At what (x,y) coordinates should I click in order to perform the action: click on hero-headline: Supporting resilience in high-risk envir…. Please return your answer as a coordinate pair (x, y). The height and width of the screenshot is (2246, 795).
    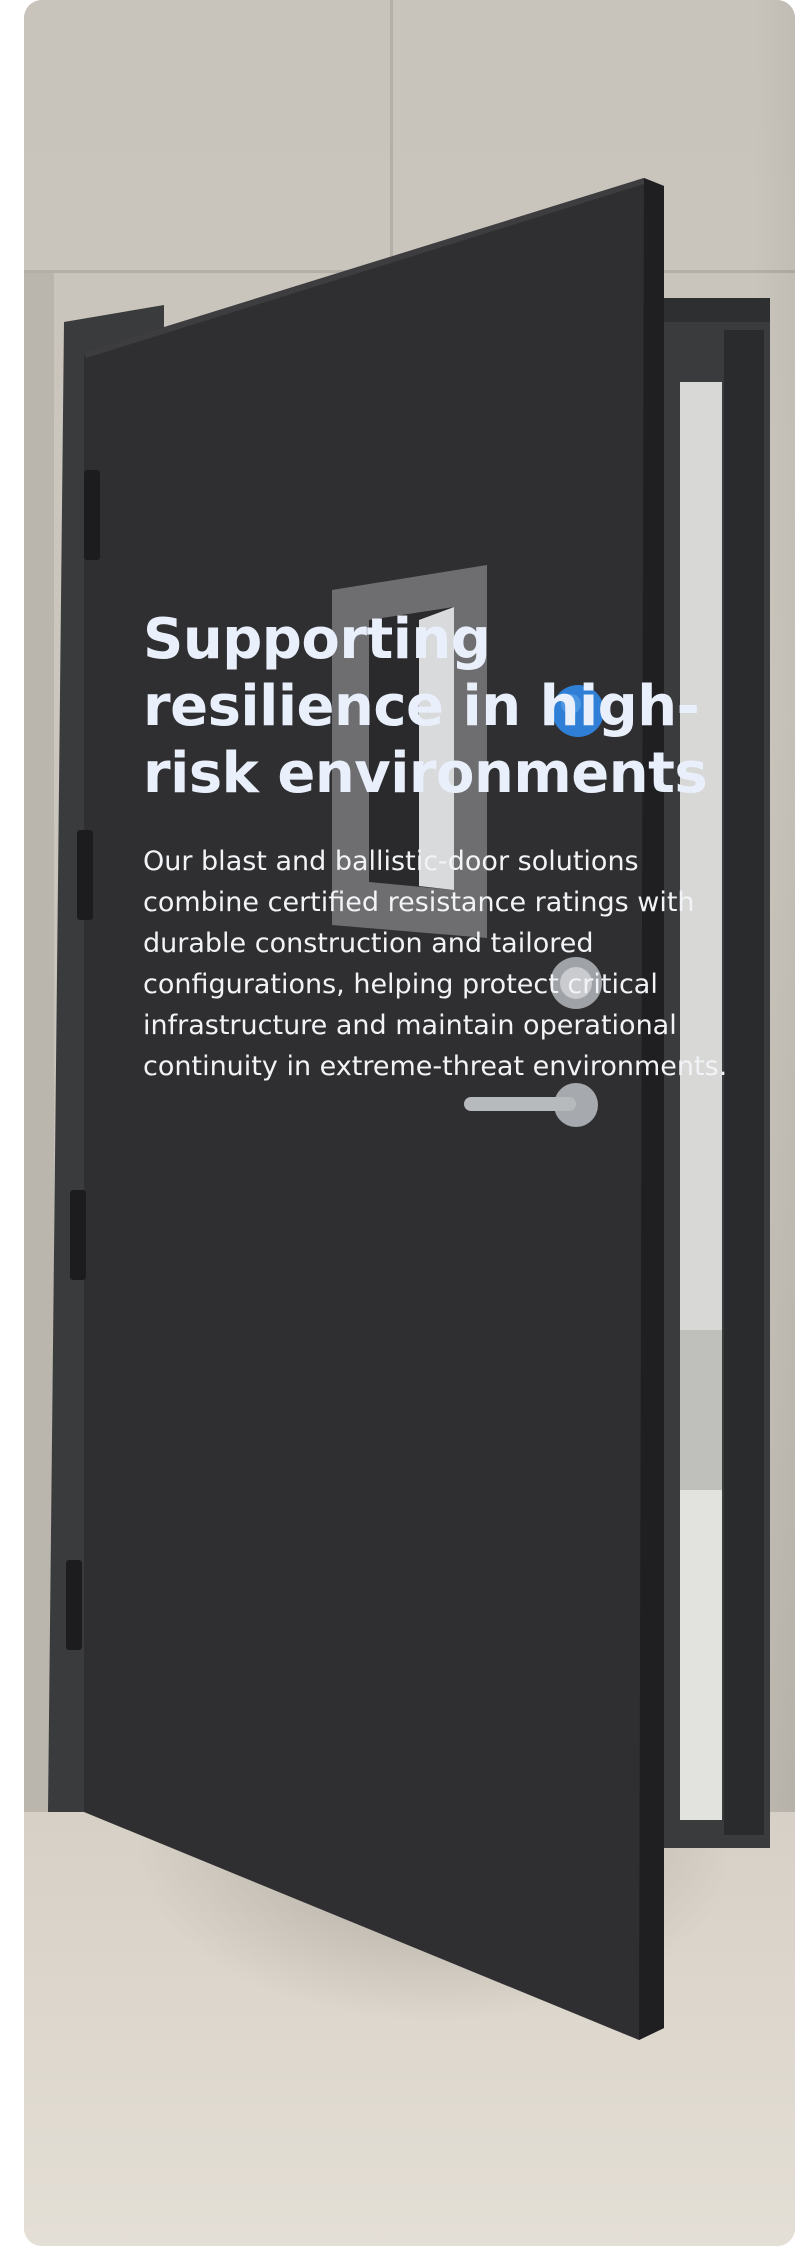
    Looking at the image, I should click on (425, 706).